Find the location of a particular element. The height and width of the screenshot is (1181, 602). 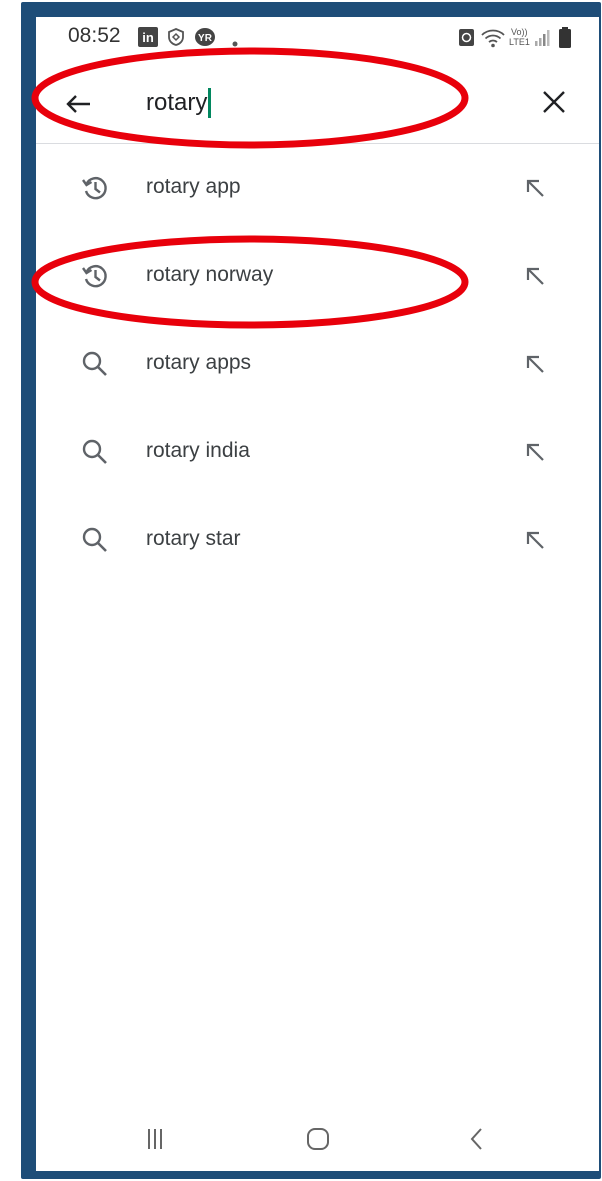

suggestion-item: rotary app is located at coordinates (317, 188).